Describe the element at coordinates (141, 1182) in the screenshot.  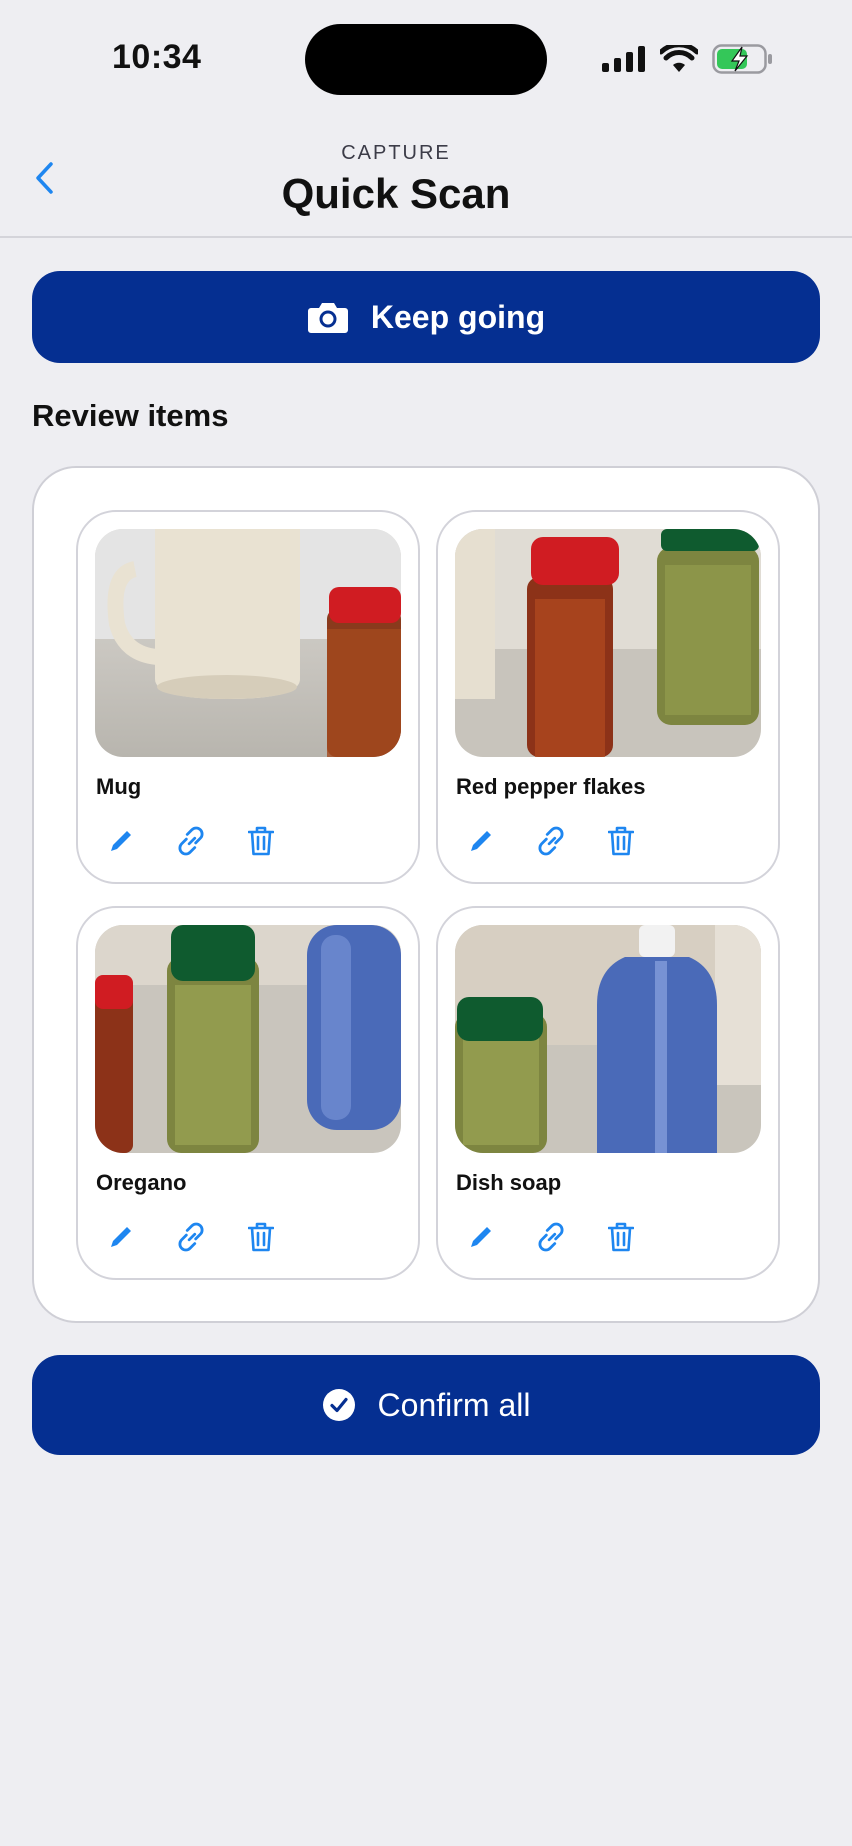
I see `item-name: Oregano` at that location.